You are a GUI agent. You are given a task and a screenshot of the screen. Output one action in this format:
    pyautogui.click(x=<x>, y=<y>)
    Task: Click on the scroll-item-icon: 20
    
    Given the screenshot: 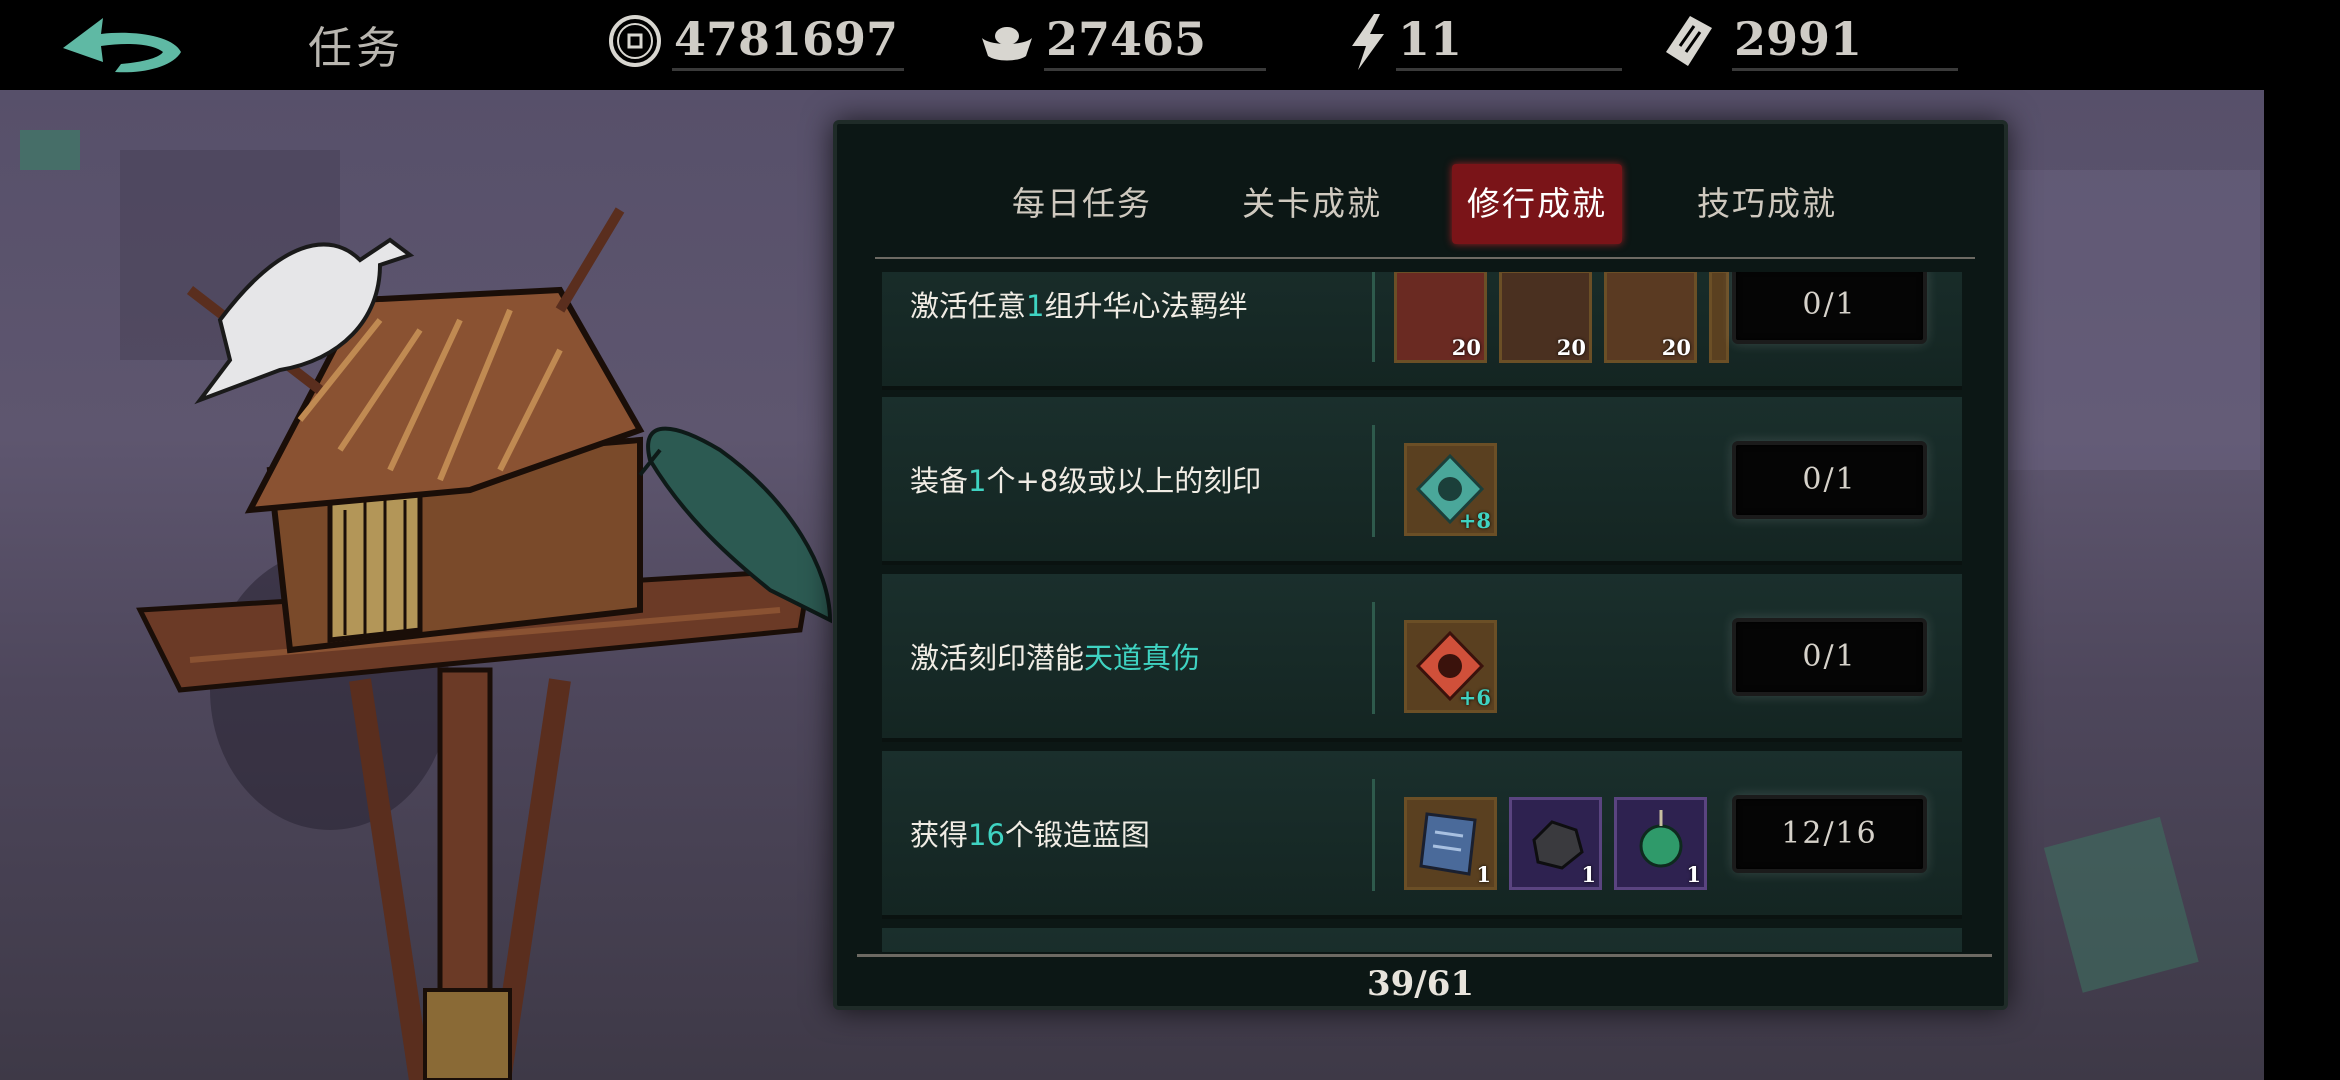 What is the action you would take?
    pyautogui.click(x=1440, y=317)
    